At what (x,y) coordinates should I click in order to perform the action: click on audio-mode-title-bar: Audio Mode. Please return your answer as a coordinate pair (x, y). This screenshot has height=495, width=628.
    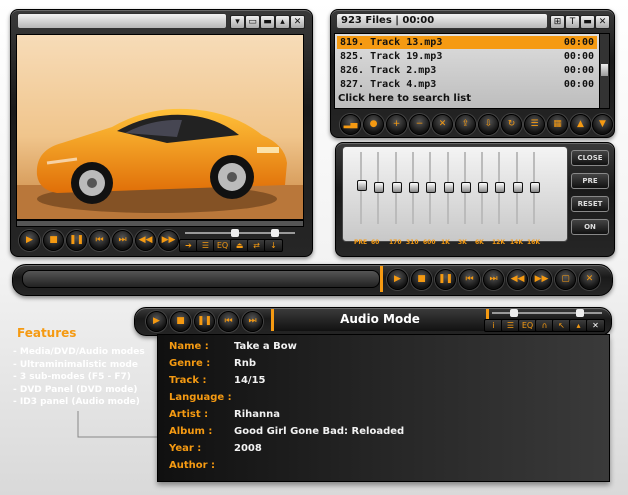
    Looking at the image, I should click on (380, 320).